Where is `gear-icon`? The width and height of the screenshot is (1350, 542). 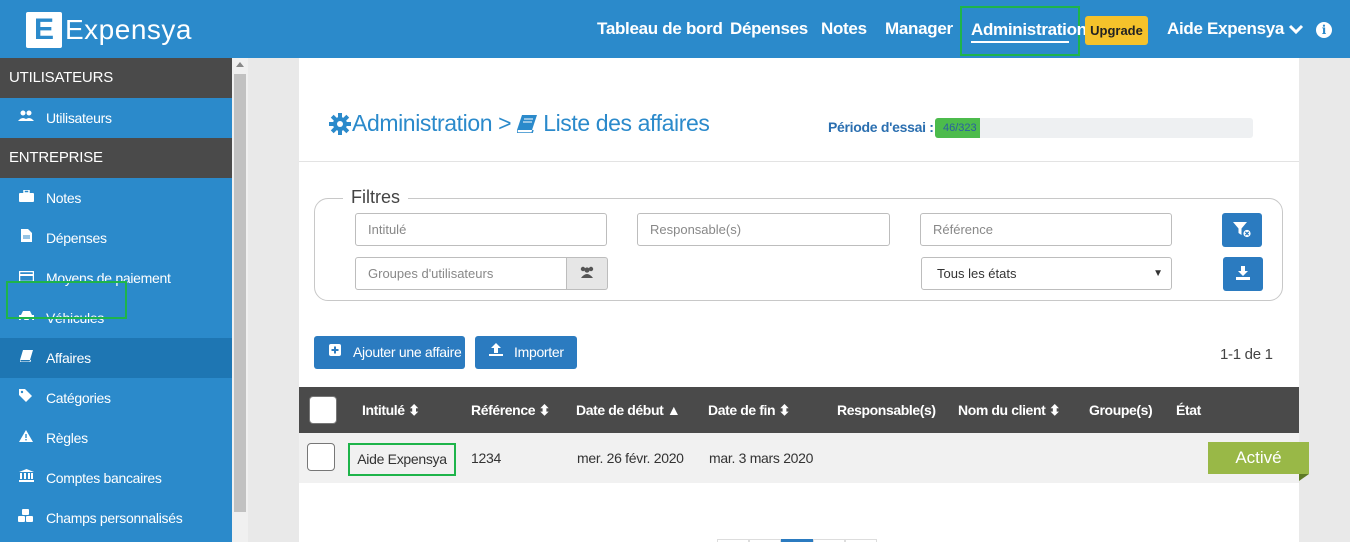 gear-icon is located at coordinates (340, 123).